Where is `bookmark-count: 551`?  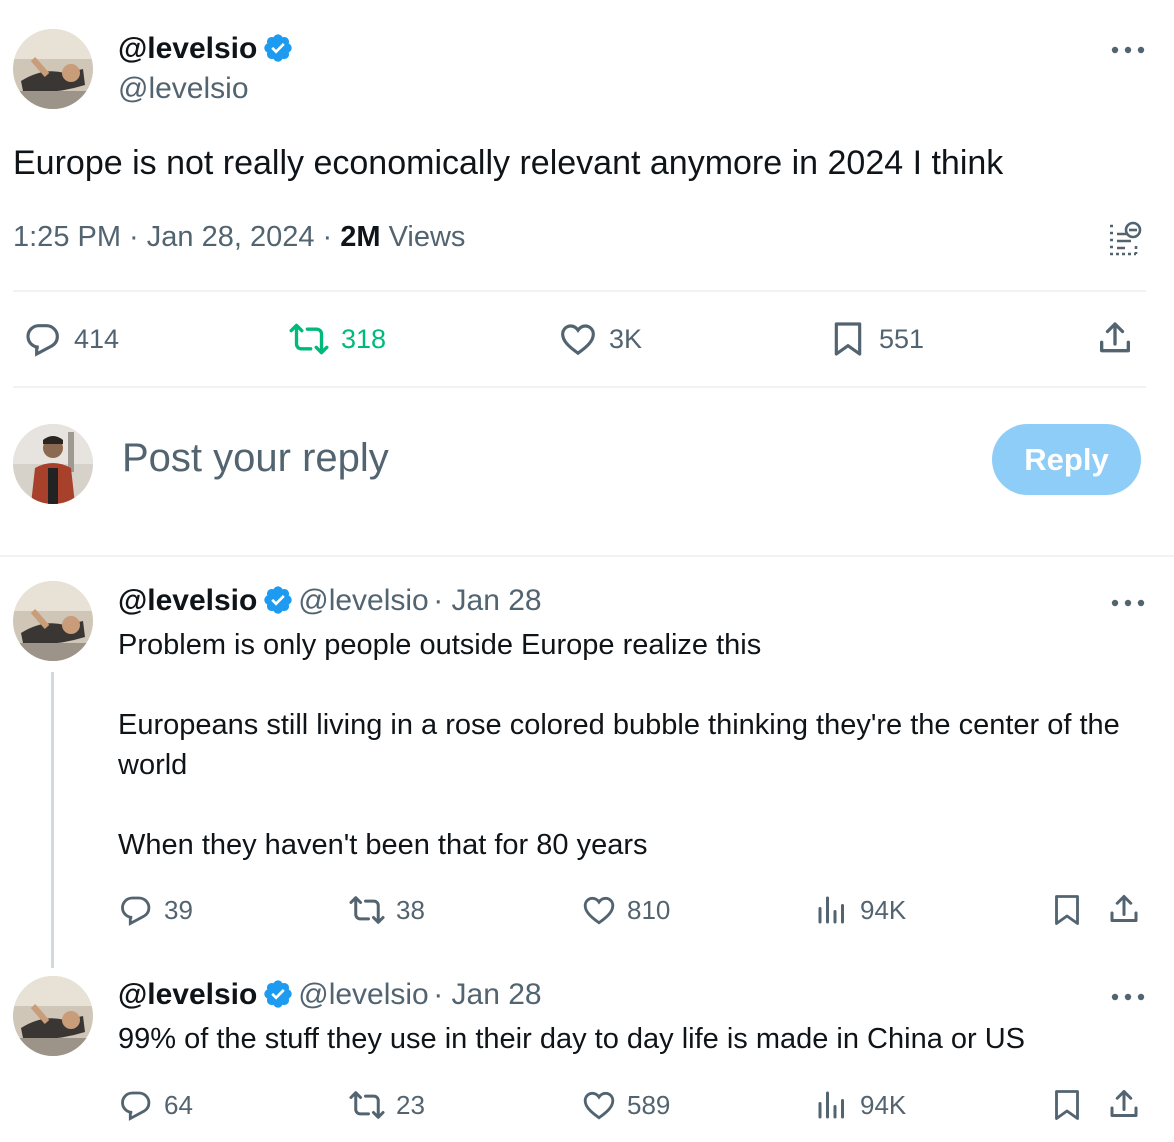
bookmark-count: 551 is located at coordinates (902, 338).